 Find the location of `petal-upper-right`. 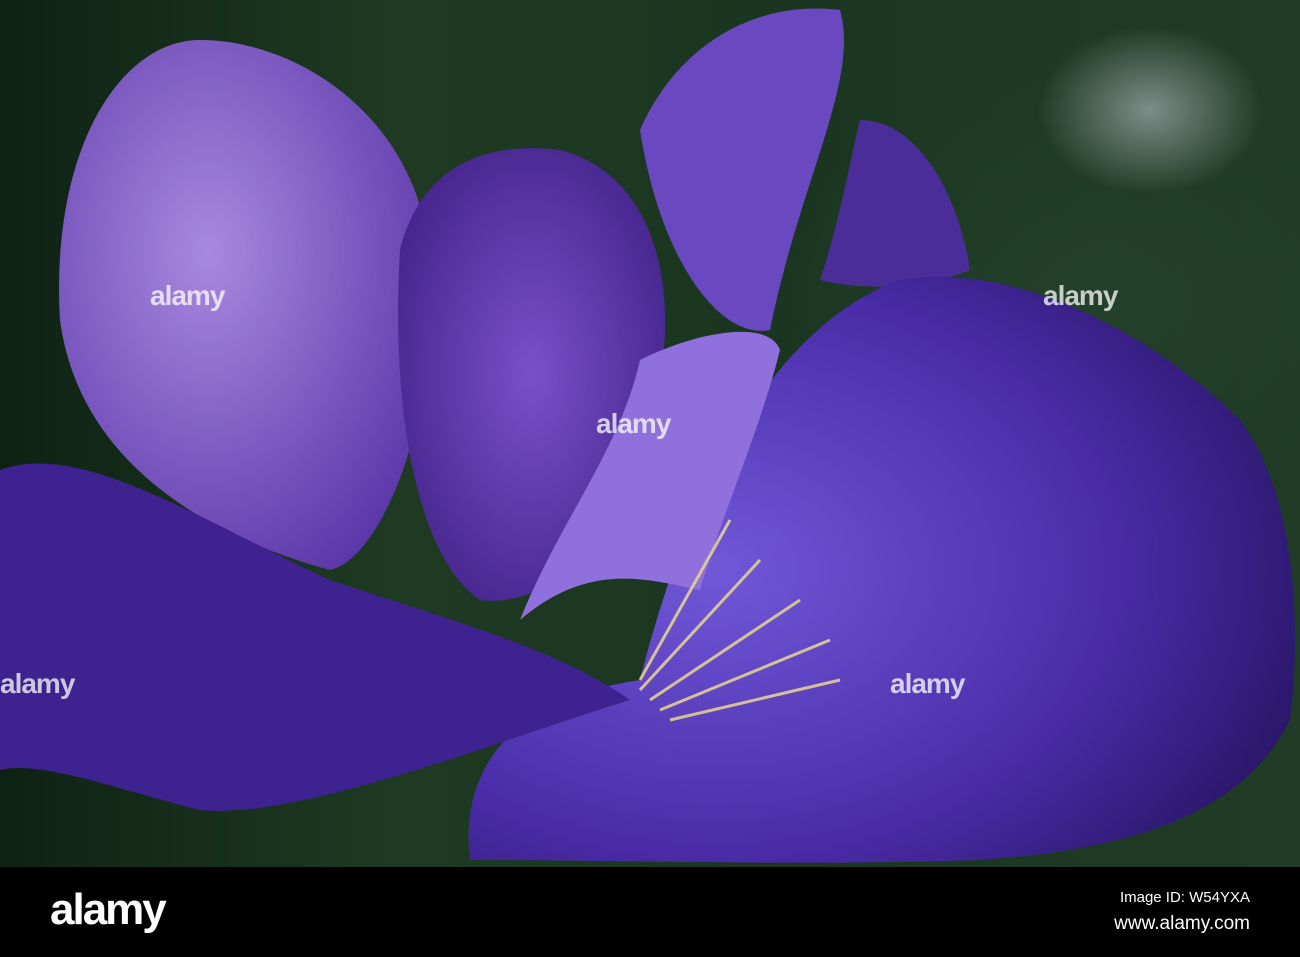

petal-upper-right is located at coordinates (742, 169).